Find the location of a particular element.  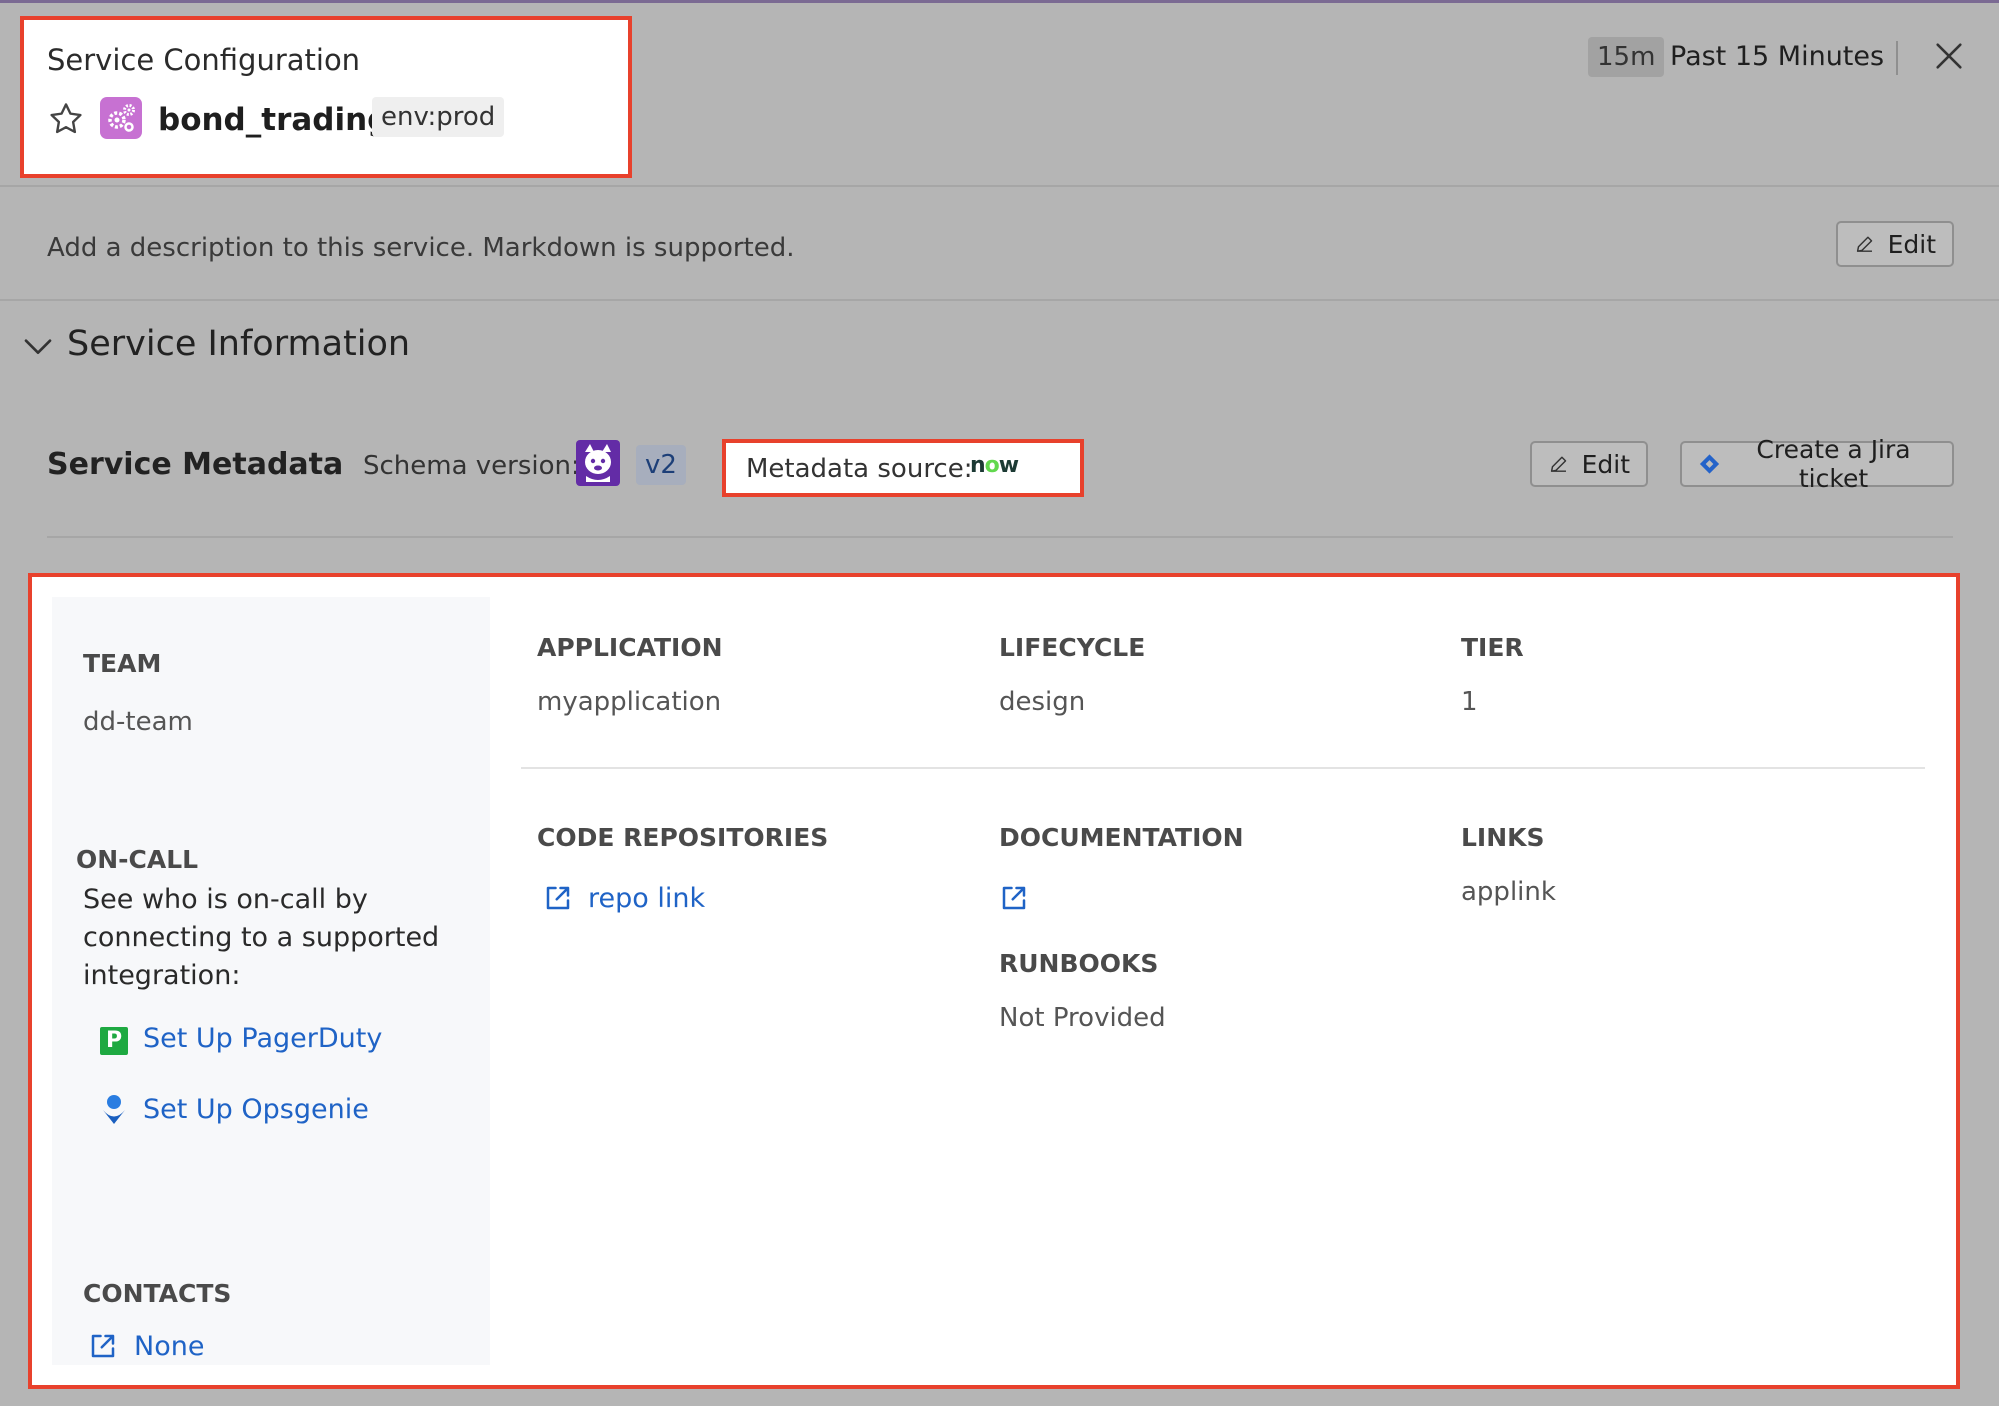

tier-label: TIER is located at coordinates (1492, 647).